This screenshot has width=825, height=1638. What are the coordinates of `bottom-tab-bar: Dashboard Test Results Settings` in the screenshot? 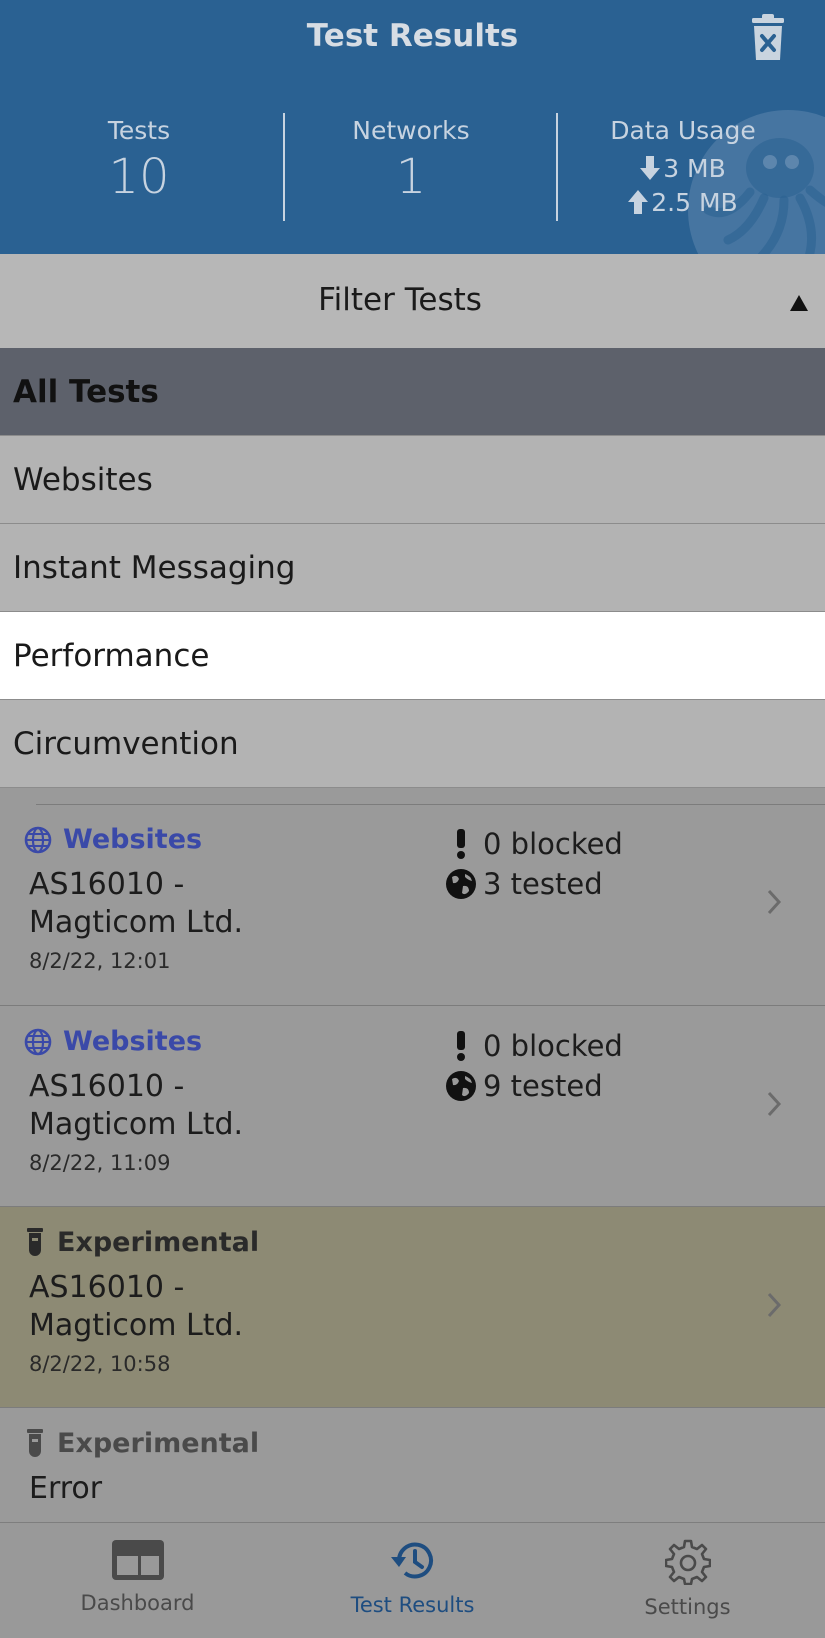 It's located at (412, 1580).